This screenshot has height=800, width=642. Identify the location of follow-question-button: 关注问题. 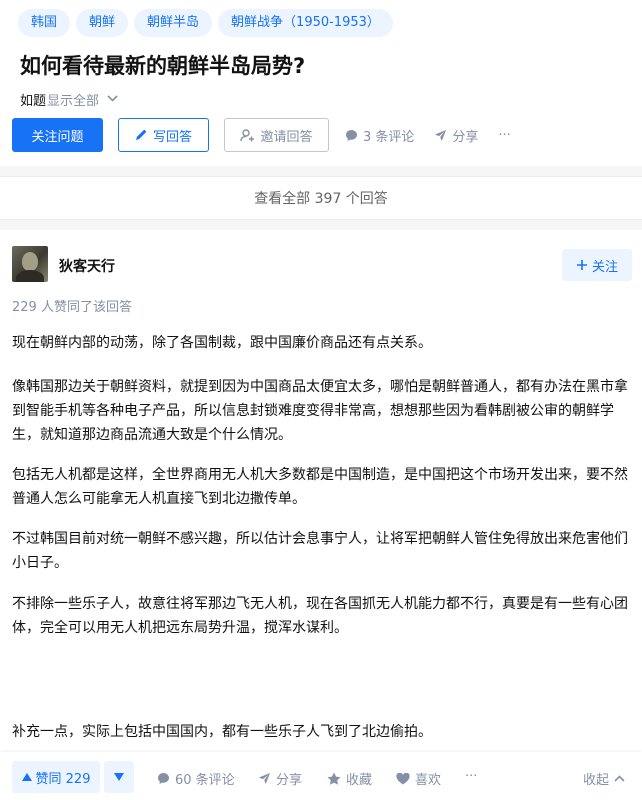
(57, 135).